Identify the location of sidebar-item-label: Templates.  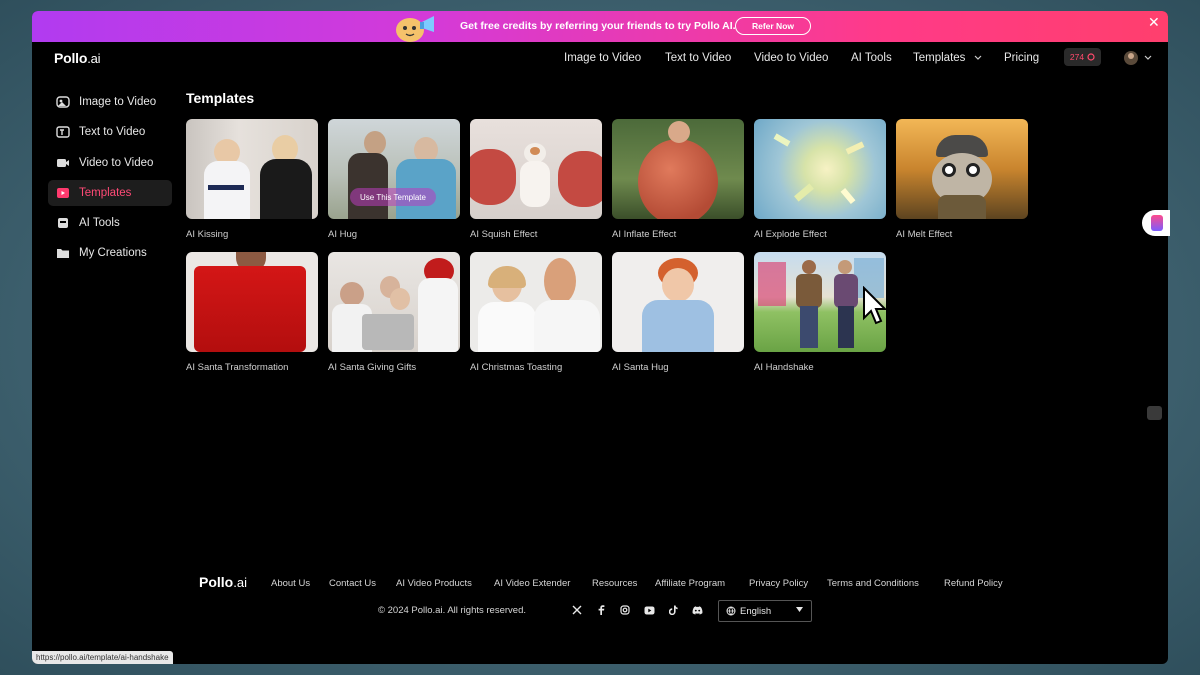
(105, 192).